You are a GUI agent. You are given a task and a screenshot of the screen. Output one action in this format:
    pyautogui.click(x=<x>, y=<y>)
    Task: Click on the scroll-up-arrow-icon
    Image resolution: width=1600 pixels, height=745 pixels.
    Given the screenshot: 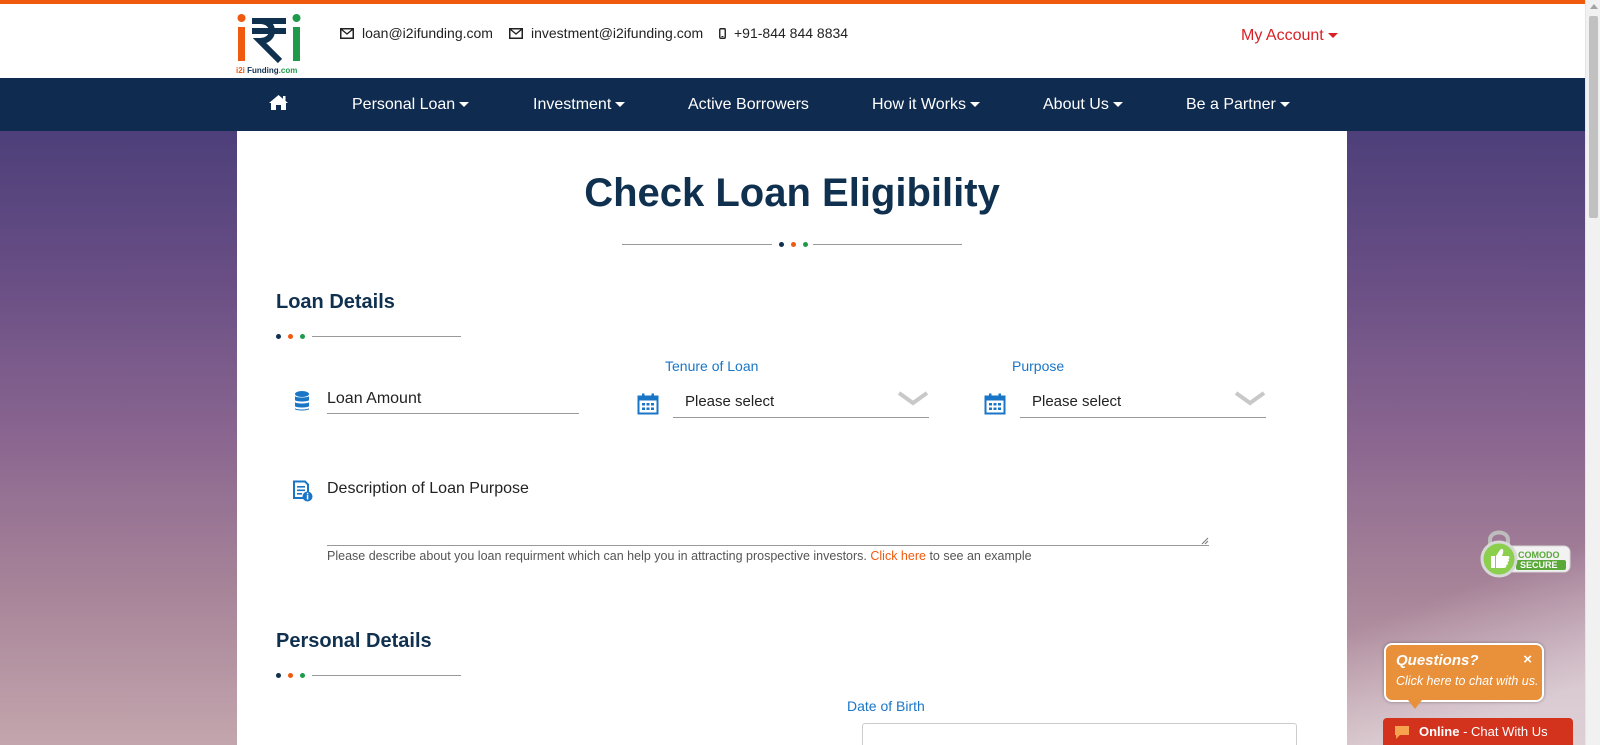 What is the action you would take?
    pyautogui.click(x=1594, y=6)
    